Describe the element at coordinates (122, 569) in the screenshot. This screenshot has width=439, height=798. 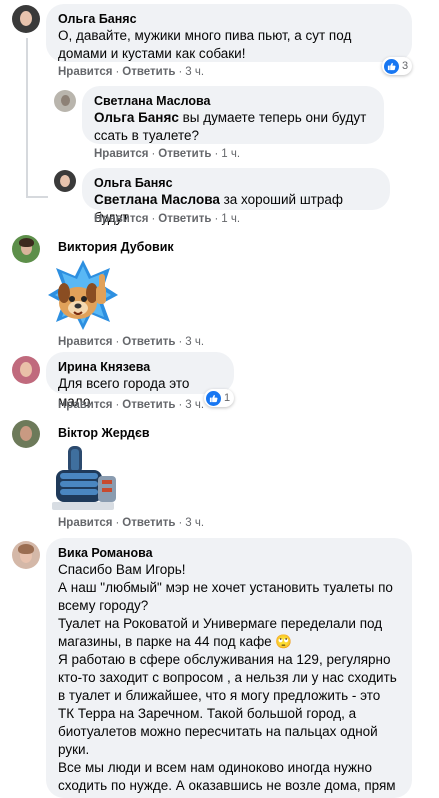
I see `comment-line: Спасибо Вам Игорь!` at that location.